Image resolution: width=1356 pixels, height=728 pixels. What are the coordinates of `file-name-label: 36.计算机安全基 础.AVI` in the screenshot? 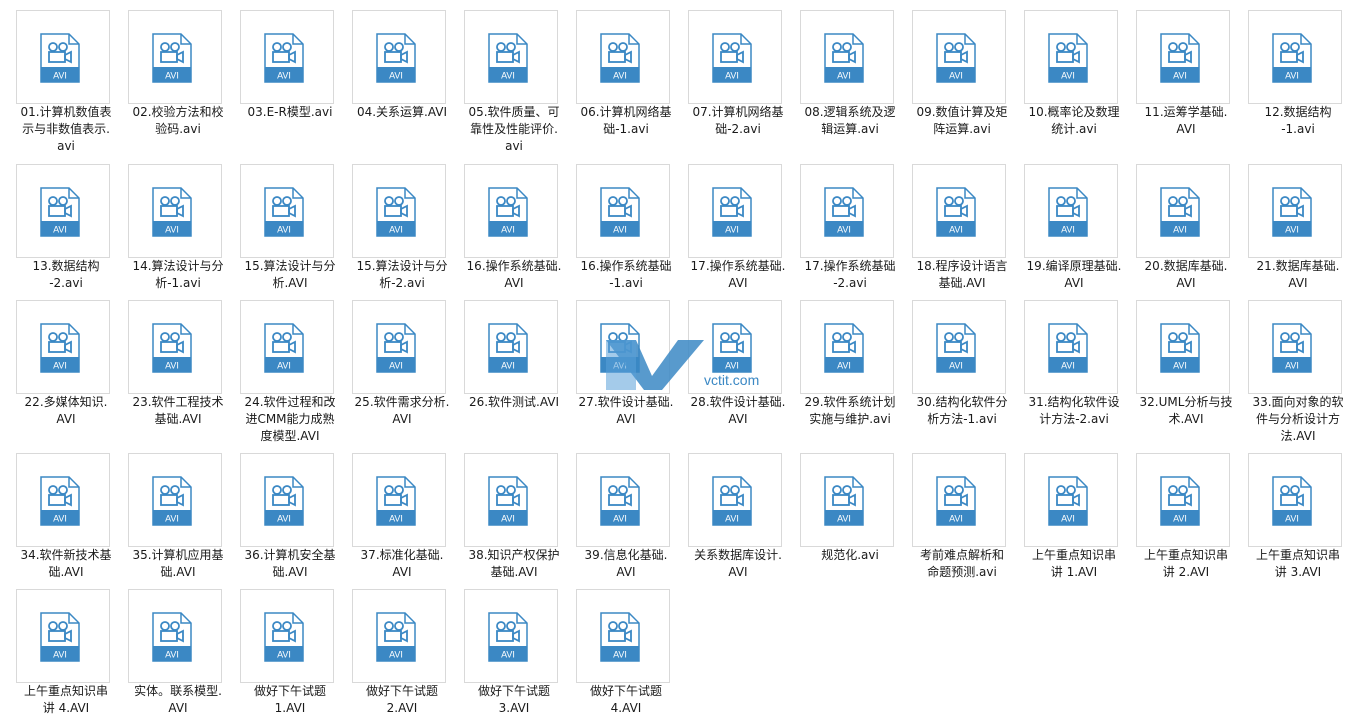 It's located at (290, 564).